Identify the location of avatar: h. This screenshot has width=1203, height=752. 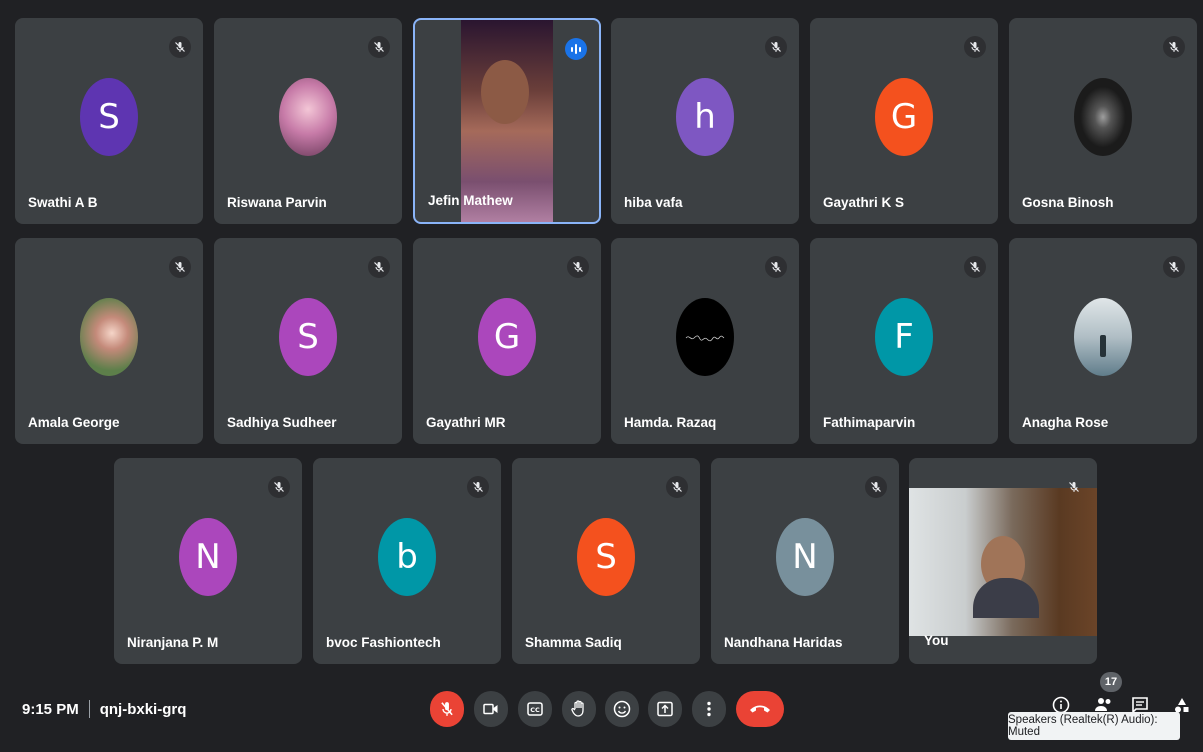
(705, 116).